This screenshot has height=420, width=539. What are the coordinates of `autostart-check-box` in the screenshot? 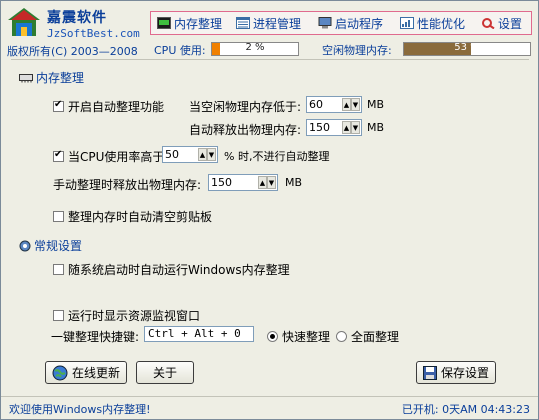 It's located at (58, 269).